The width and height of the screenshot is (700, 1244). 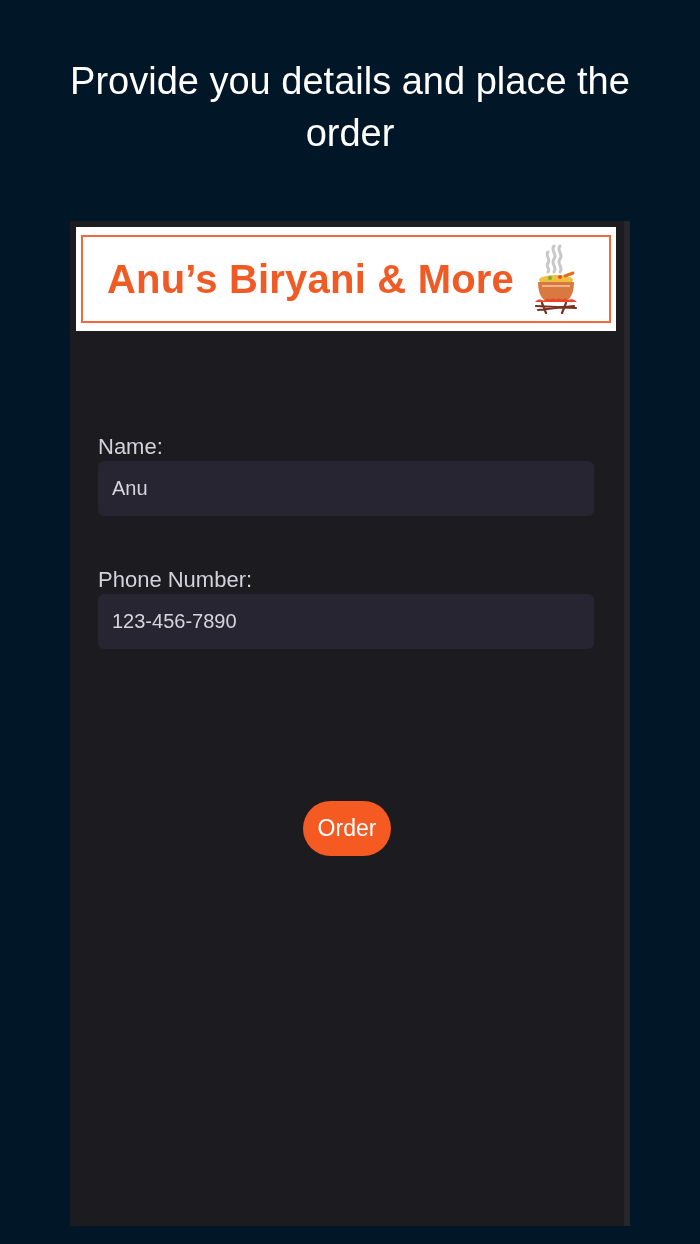 What do you see at coordinates (130, 447) in the screenshot?
I see `field-label: Name:` at bounding box center [130, 447].